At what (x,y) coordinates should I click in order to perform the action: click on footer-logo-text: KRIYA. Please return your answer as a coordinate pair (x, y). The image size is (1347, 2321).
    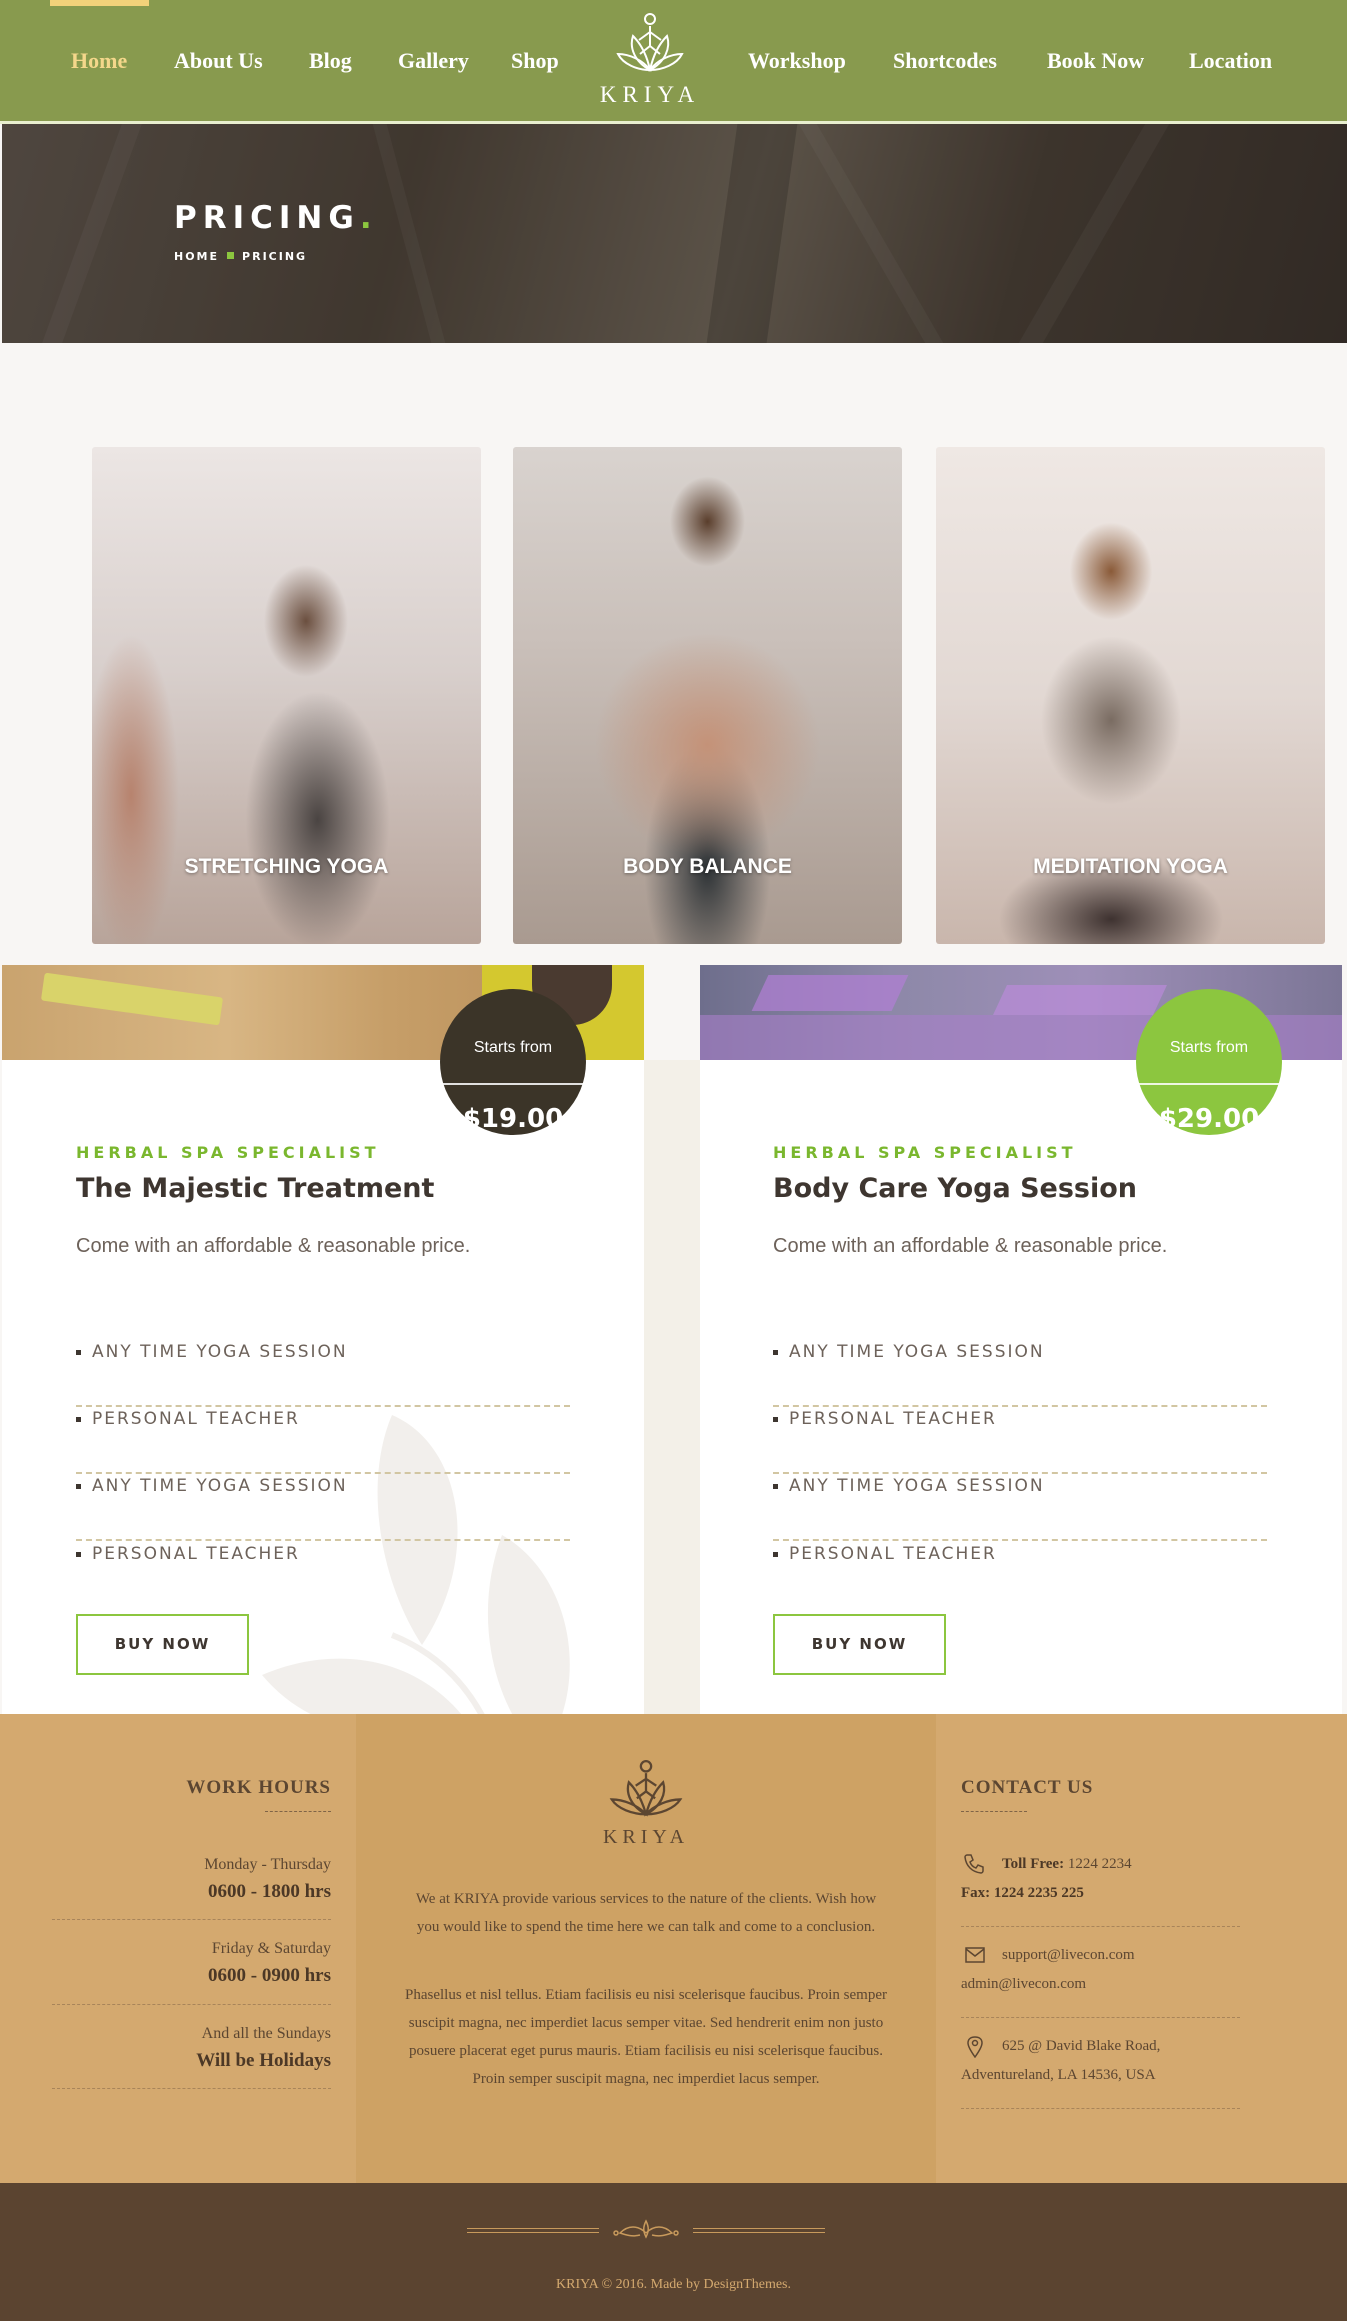
    Looking at the image, I should click on (646, 1837).